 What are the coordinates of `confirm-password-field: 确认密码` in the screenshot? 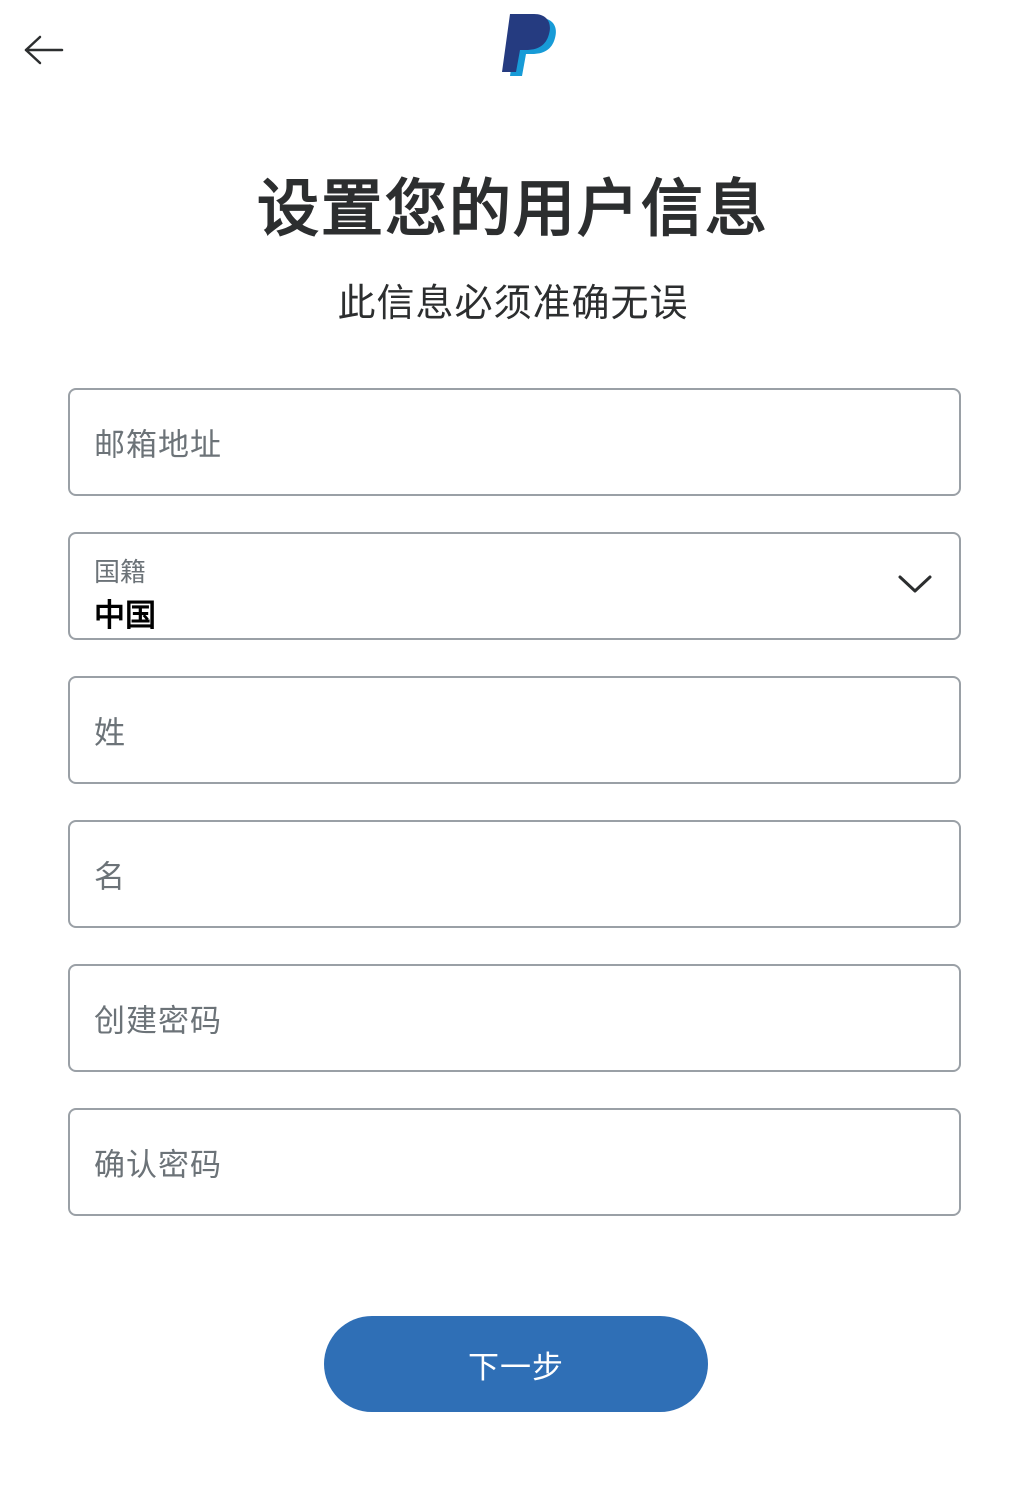 It's located at (514, 1162).